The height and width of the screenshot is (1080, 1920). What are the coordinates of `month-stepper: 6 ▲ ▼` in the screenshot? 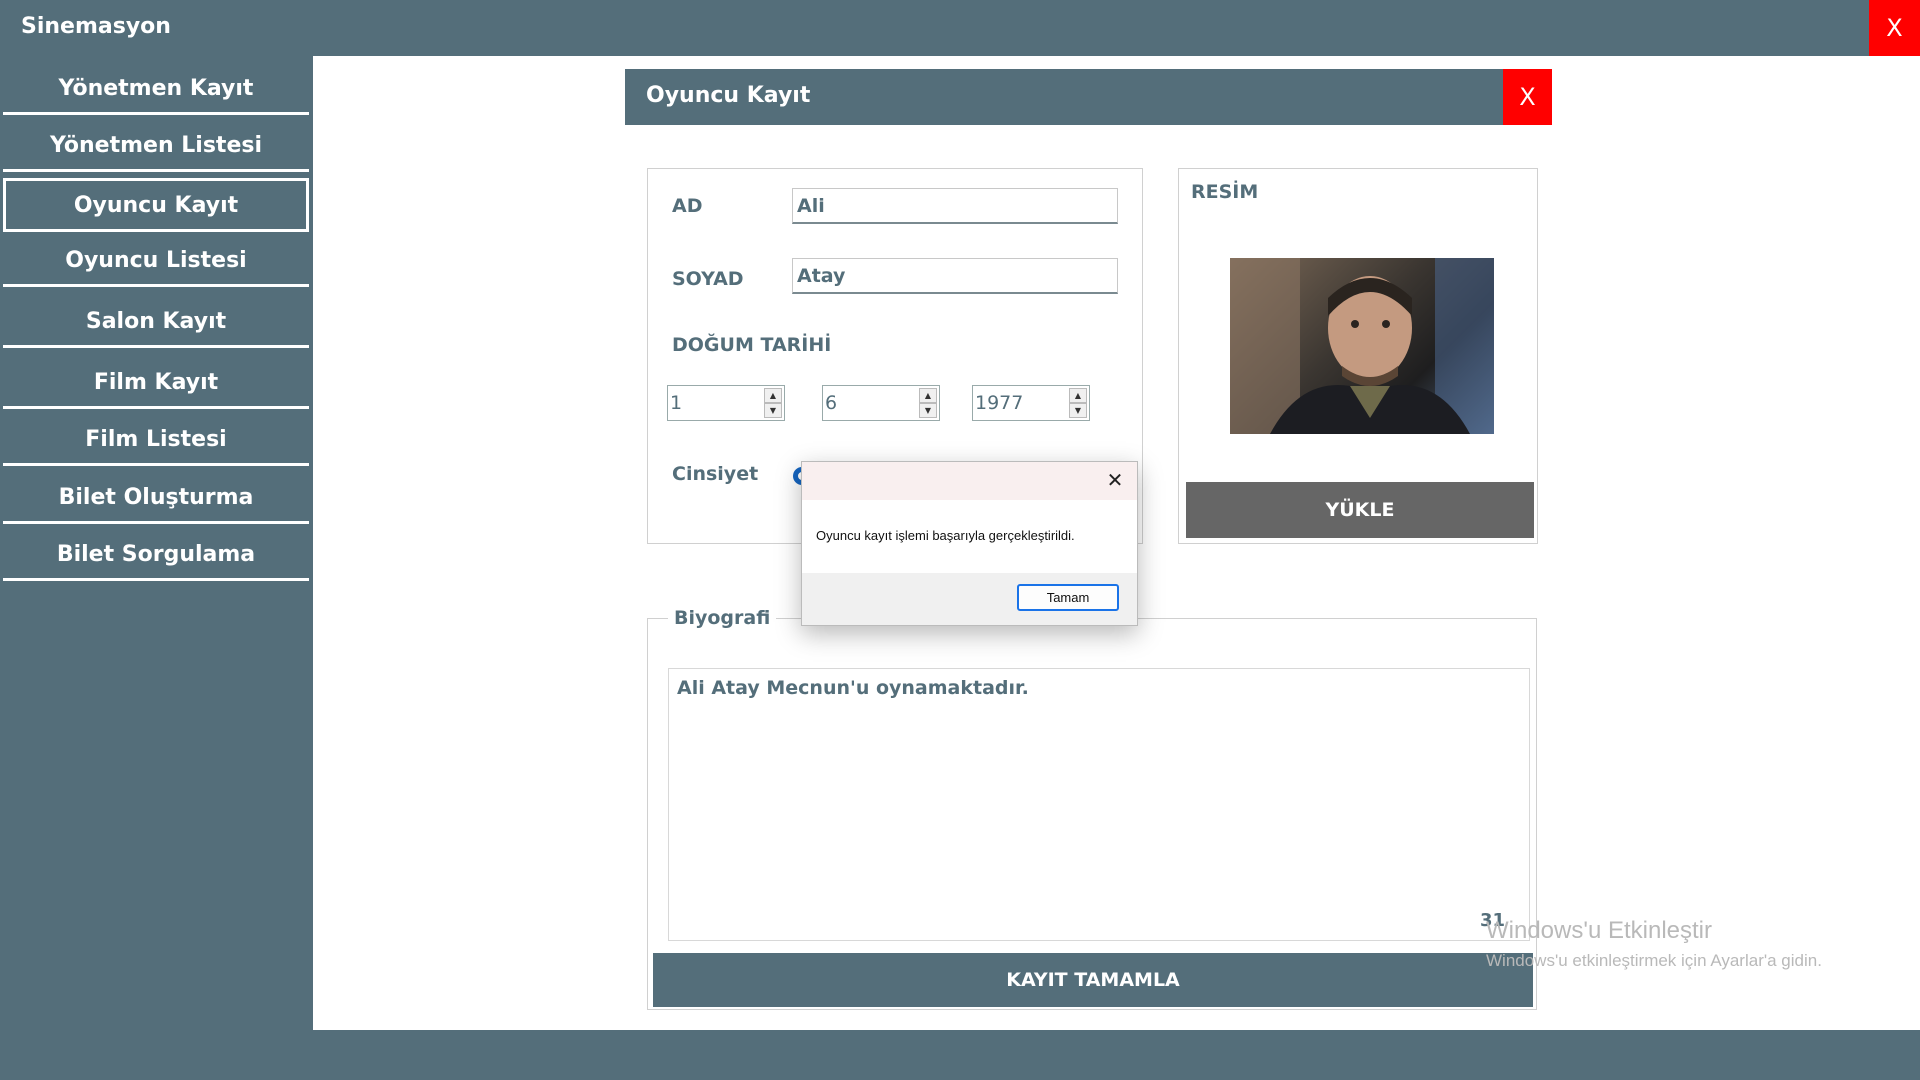 It's located at (881, 403).